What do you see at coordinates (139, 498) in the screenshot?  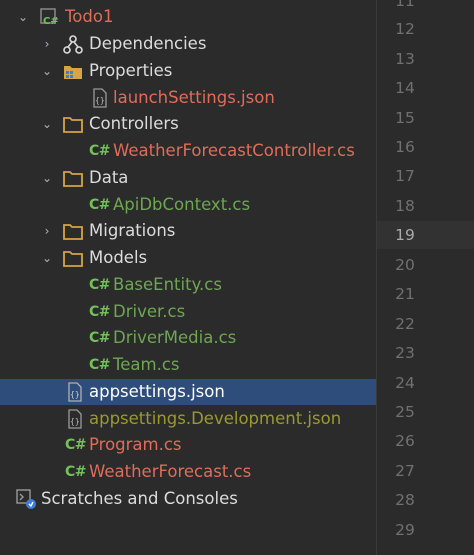 I see `tree-label: Scratches and Consoles` at bounding box center [139, 498].